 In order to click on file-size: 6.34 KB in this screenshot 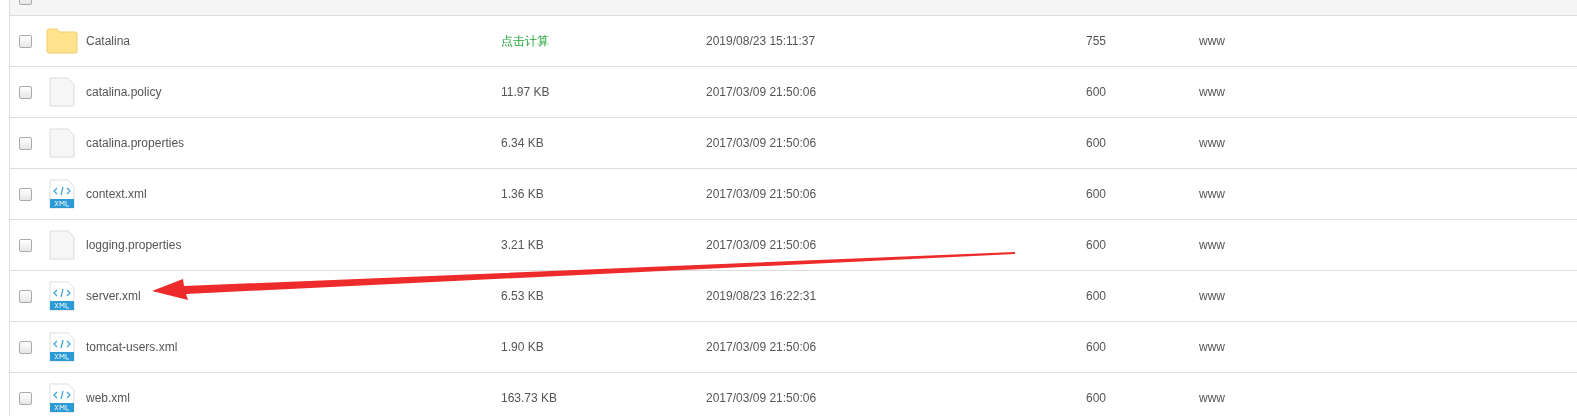, I will do `click(523, 143)`.